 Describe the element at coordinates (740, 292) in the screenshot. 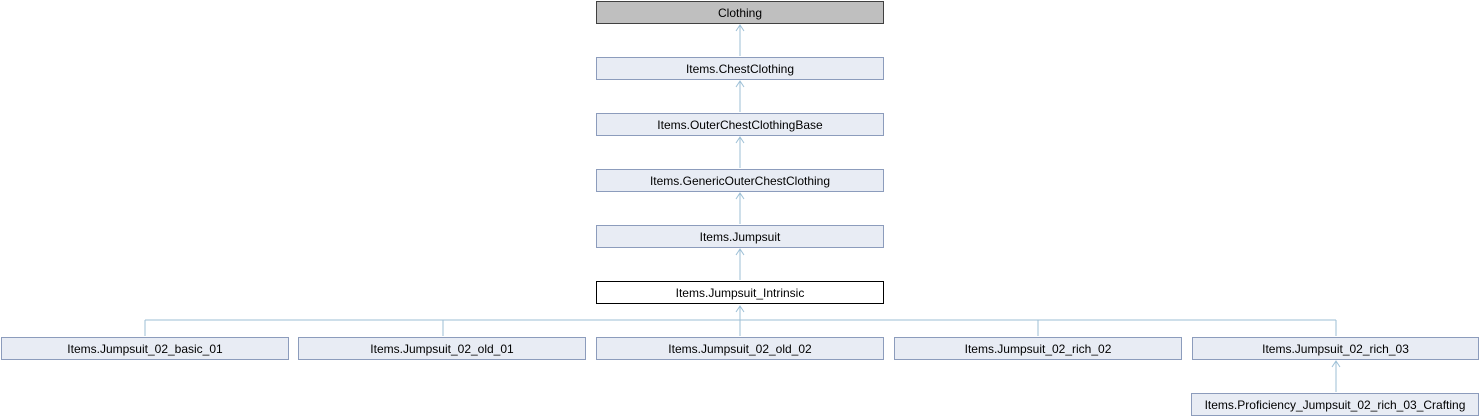

I see `node-jumpsuit-intrinsic: Items.Jumpsuit_Intrinsic` at that location.